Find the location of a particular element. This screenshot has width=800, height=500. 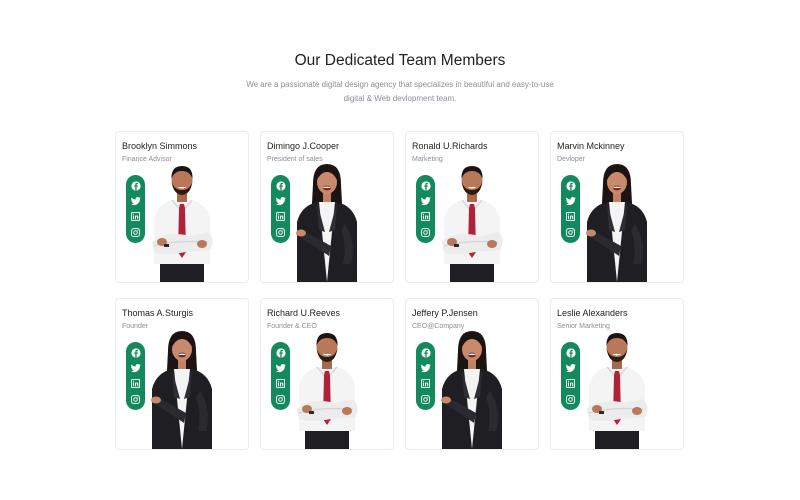

member-name: Leslie Alexanders is located at coordinates (592, 313).